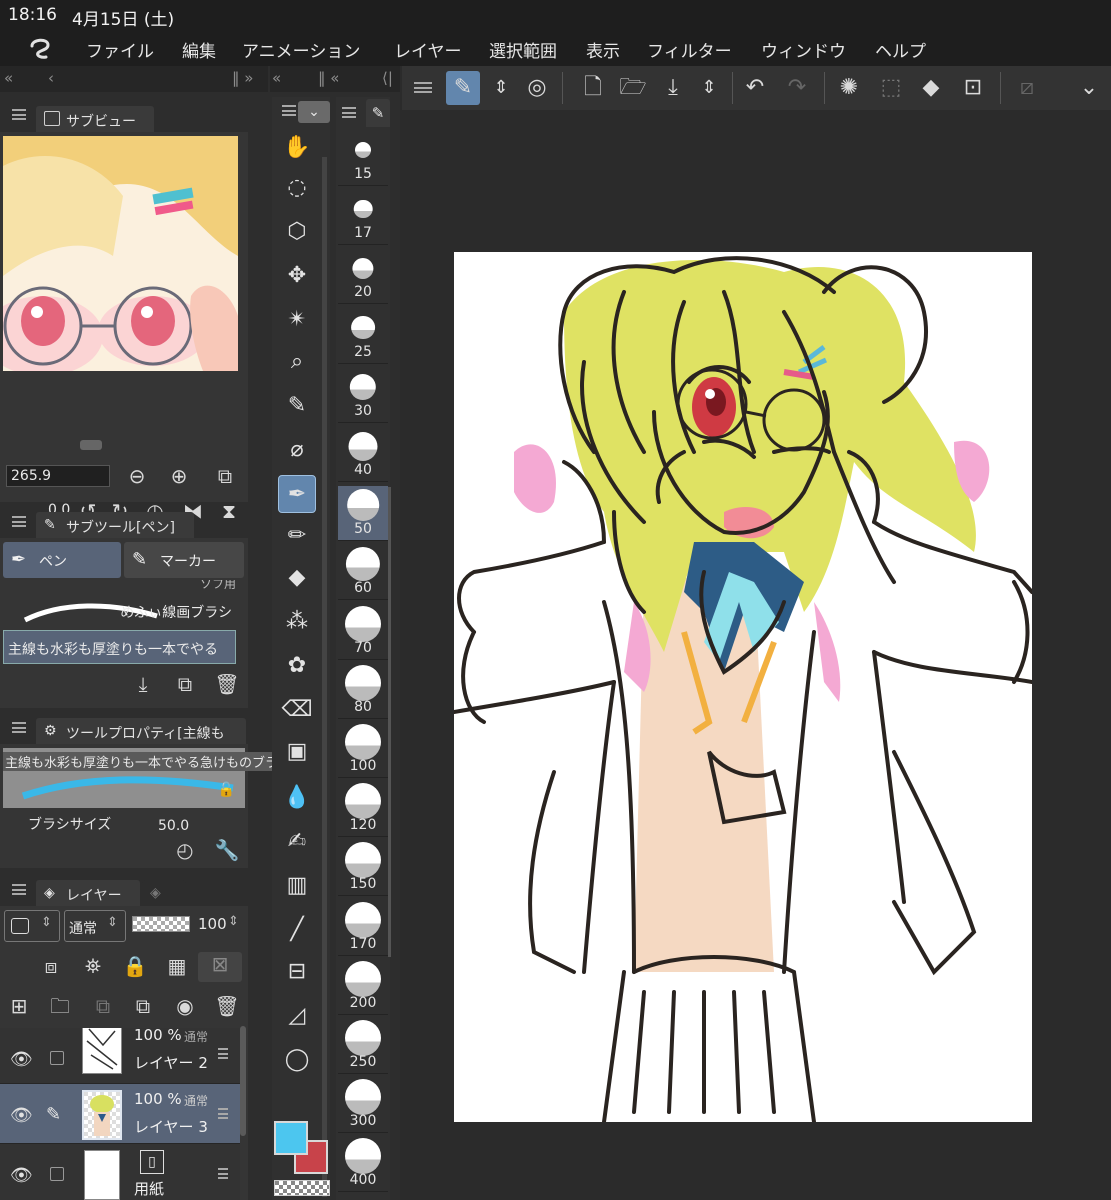  What do you see at coordinates (363, 395) in the screenshot?
I see `brush-size-item: 30` at bounding box center [363, 395].